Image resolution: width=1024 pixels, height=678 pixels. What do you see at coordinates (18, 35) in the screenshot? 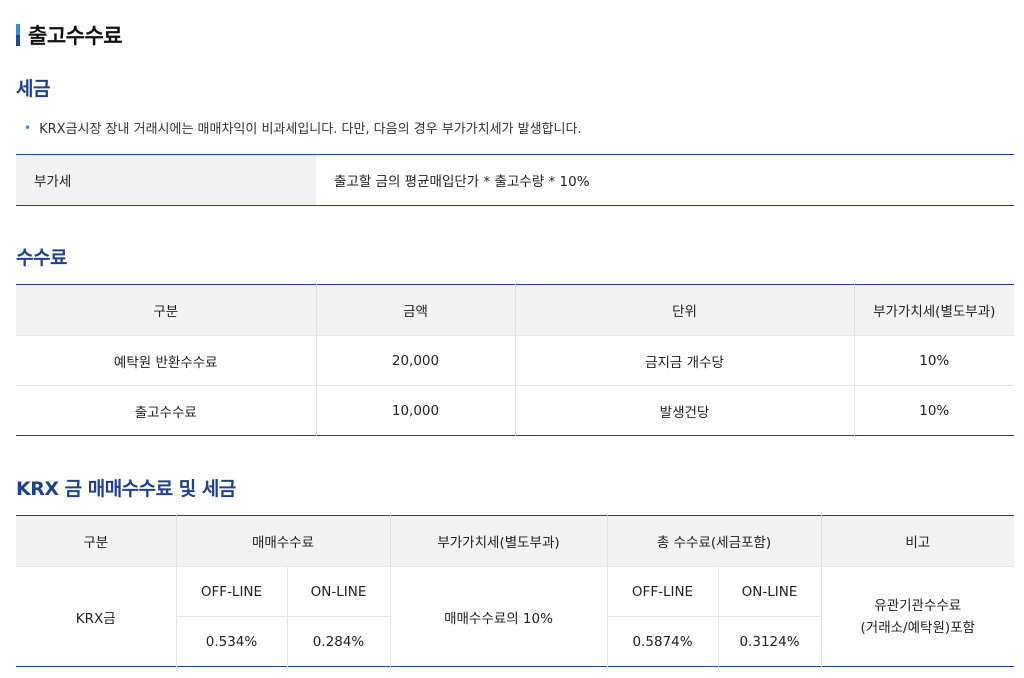
I see `title-accent-bar` at bounding box center [18, 35].